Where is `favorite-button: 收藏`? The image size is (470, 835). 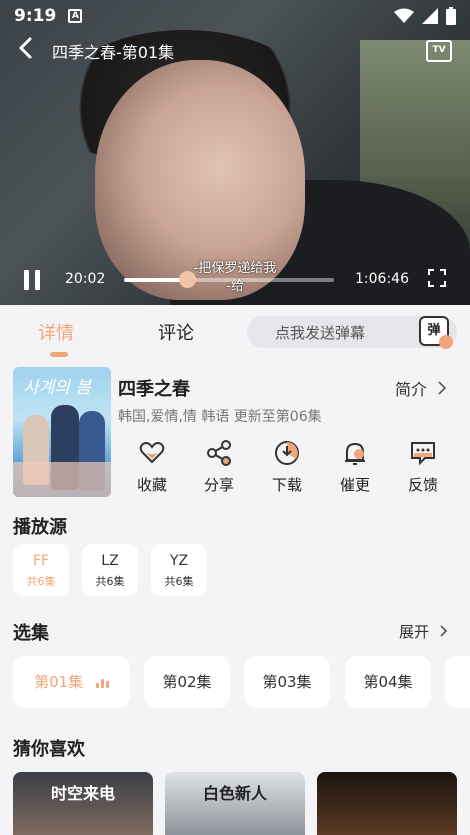 favorite-button: 收藏 is located at coordinates (152, 467).